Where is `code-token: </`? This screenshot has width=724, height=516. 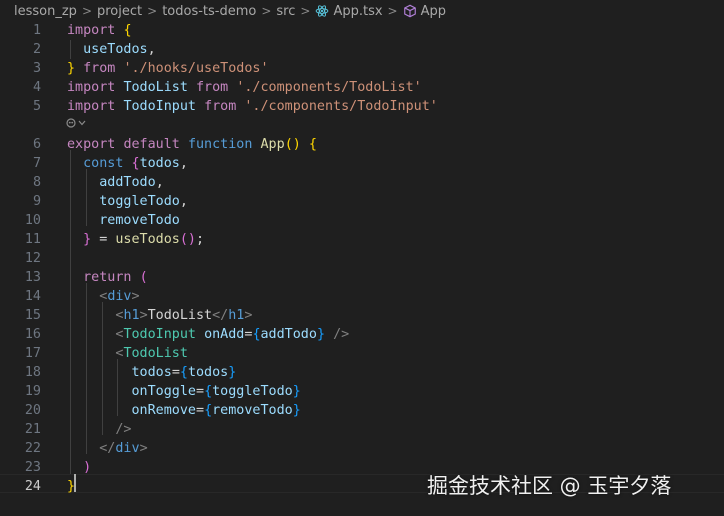 code-token: </ is located at coordinates (220, 315).